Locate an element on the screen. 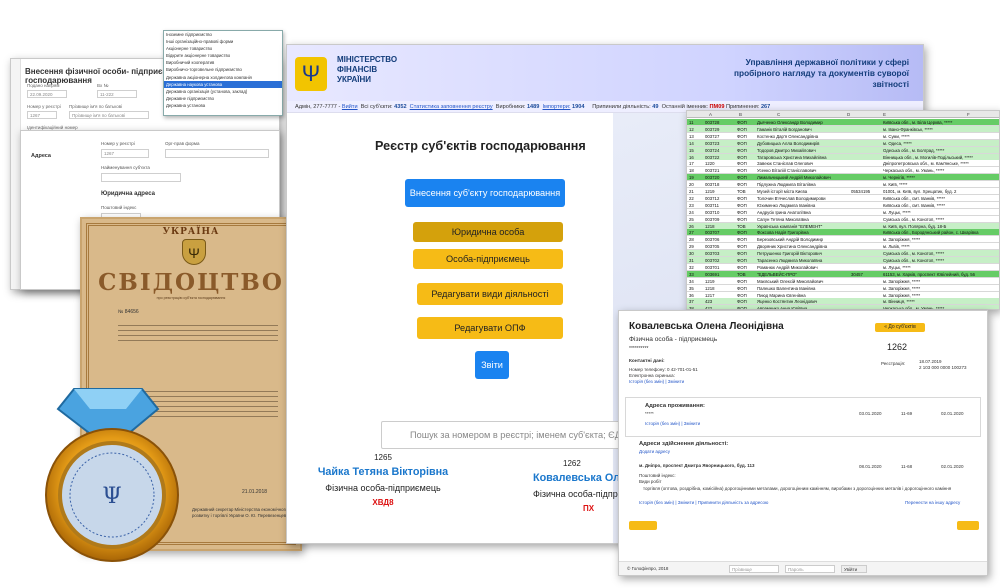  ministry-title: МІНІСТЕРСТВО ФІНАНСІВ УКРАЇНИ is located at coordinates (367, 69).